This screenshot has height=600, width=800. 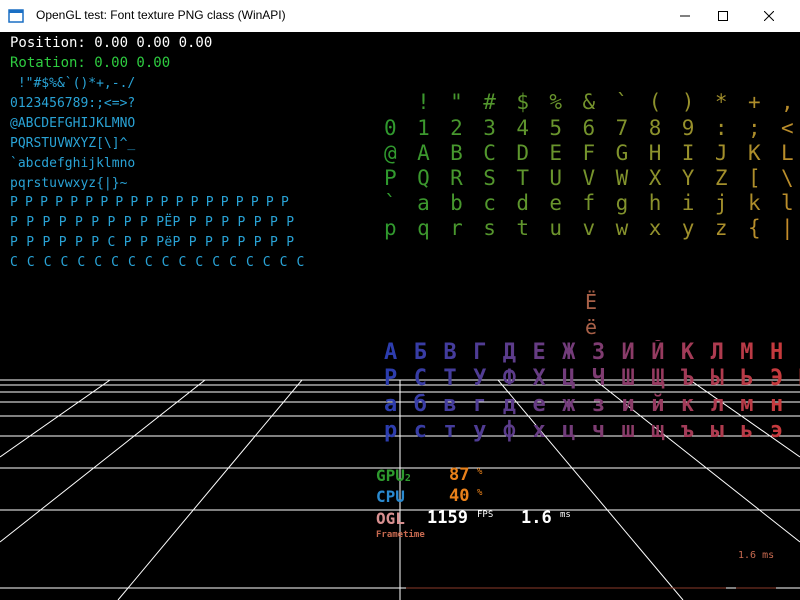 I want to click on big-font-line: ! " # $ % & ` ( ) * + , - . /, so click(x=592, y=102).